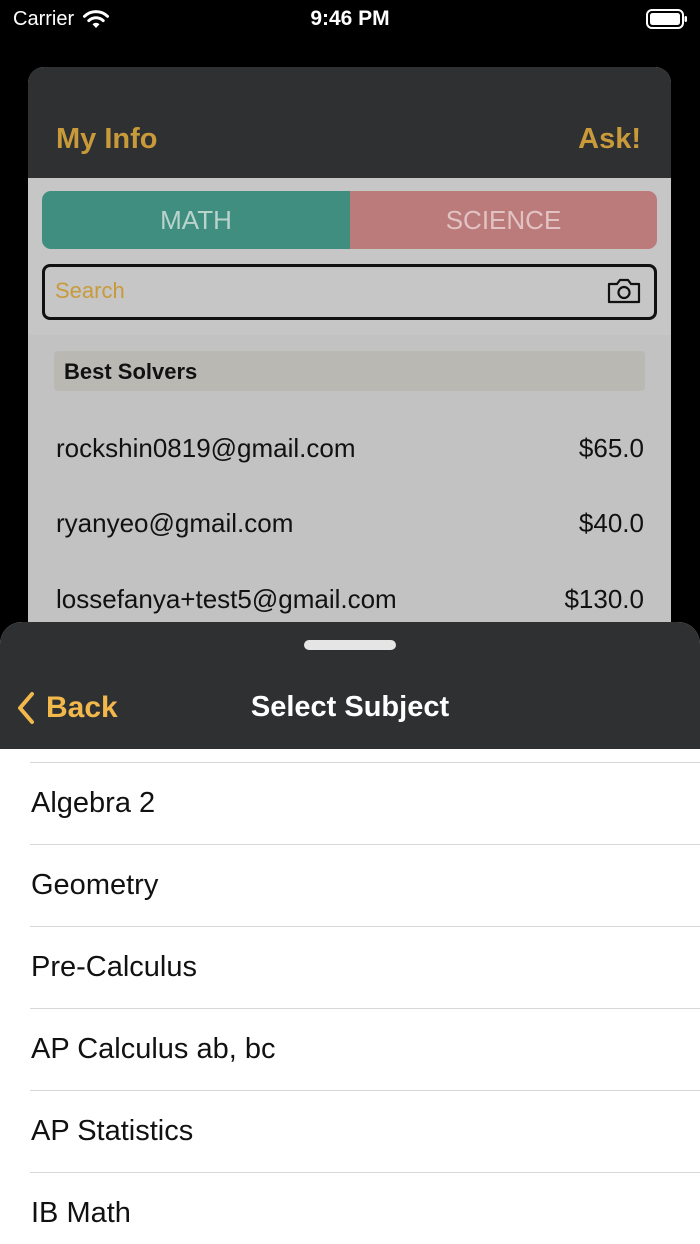  Describe the element at coordinates (350, 1132) in the screenshot. I see `subject-row-ap-statistics: AP Statistics` at that location.